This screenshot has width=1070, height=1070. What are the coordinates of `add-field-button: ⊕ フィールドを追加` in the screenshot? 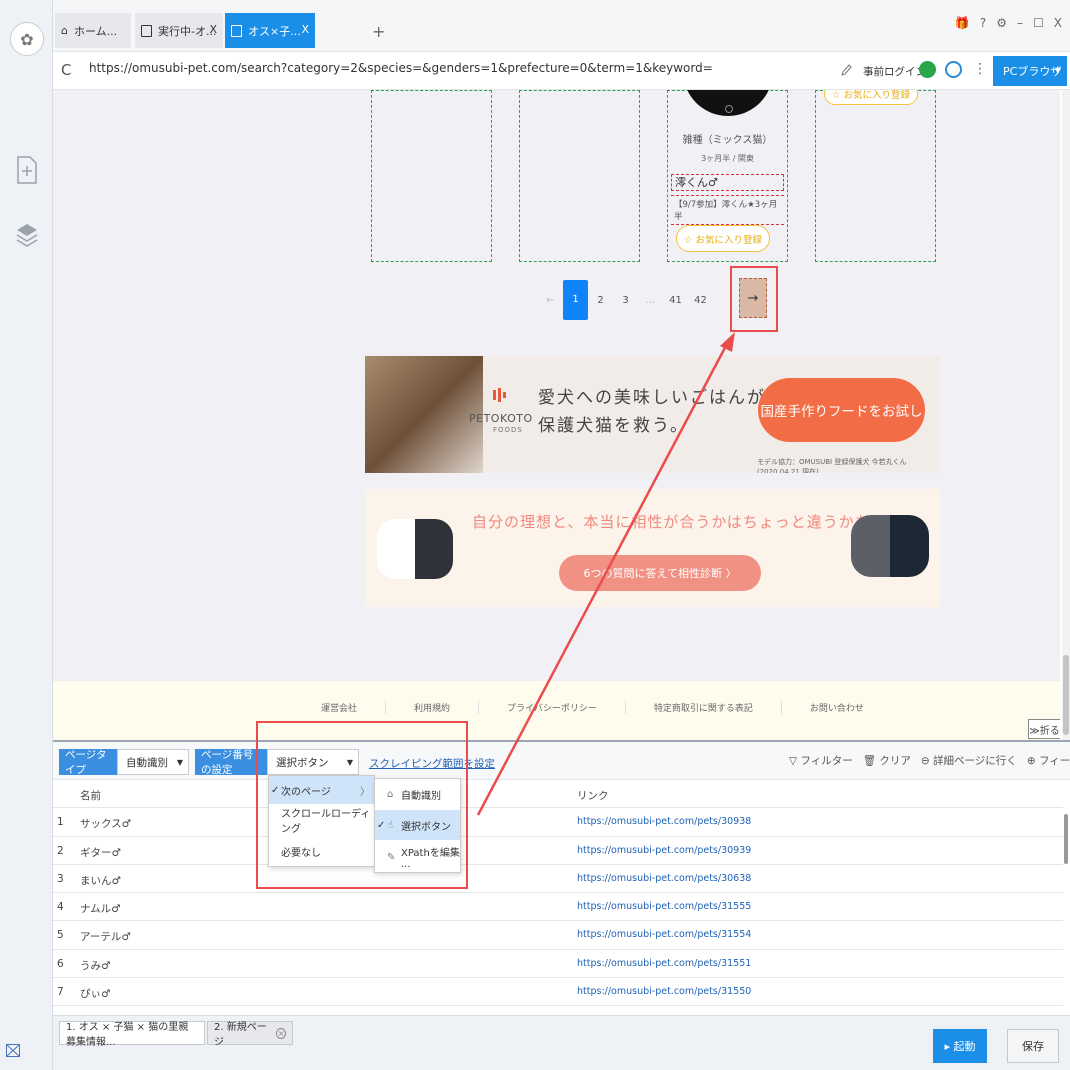 It's located at (1048, 760).